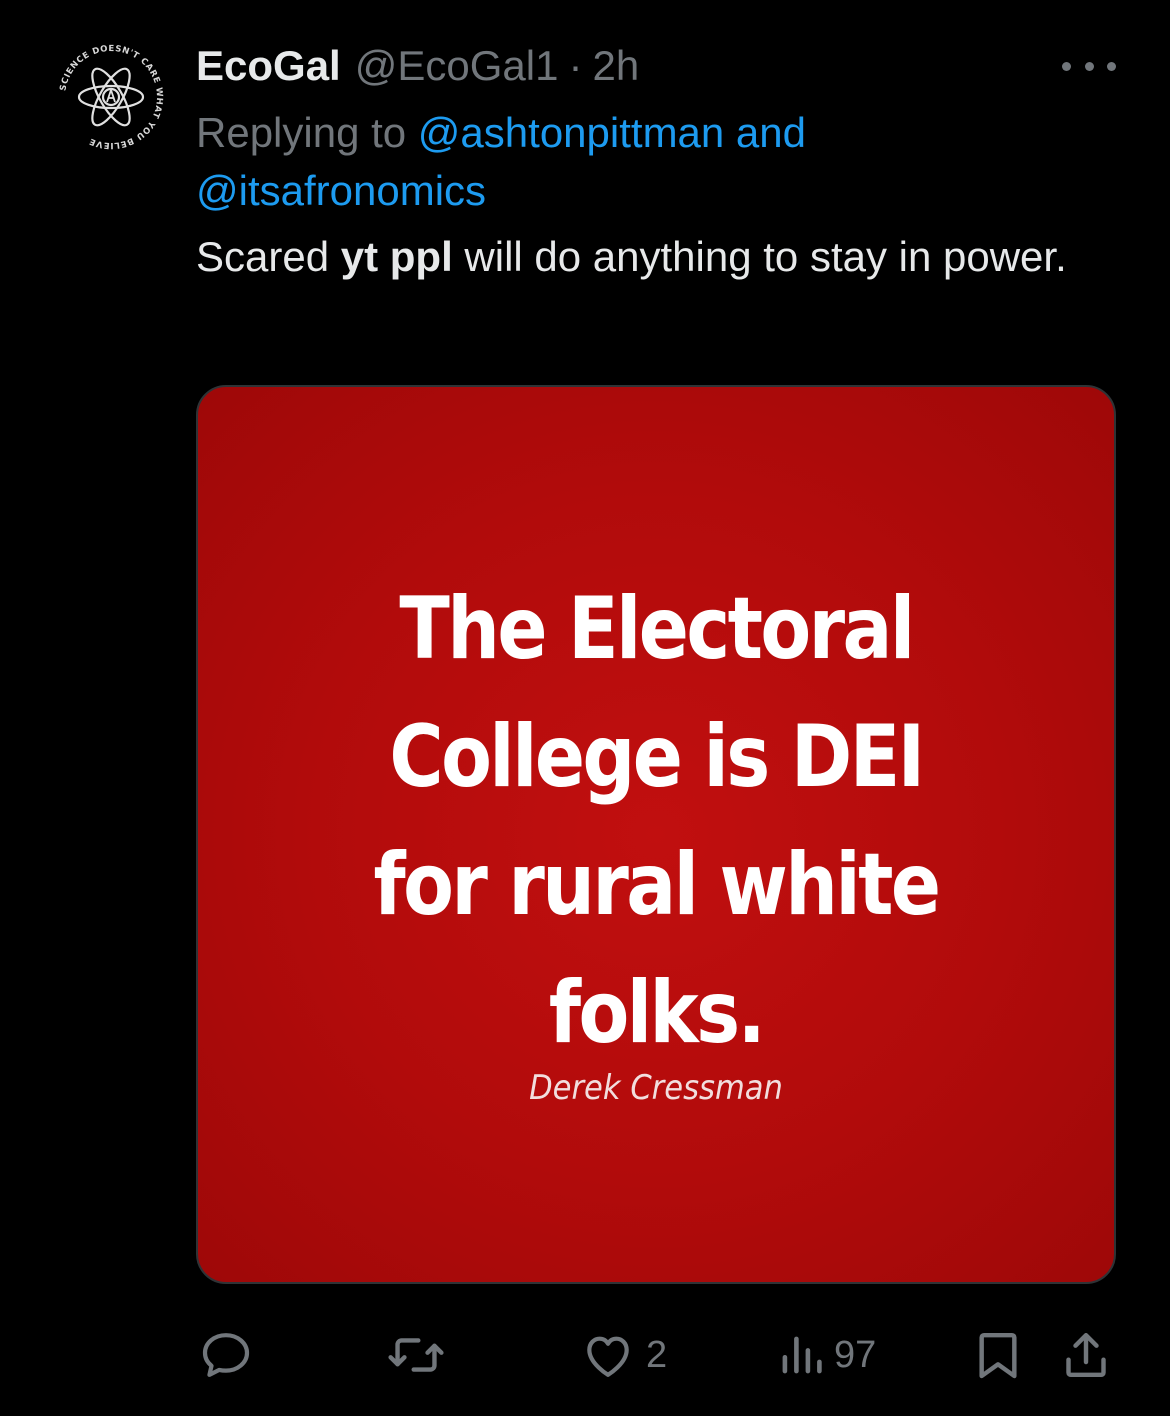 This screenshot has width=1170, height=1416. I want to click on more-options-button, so click(1089, 66).